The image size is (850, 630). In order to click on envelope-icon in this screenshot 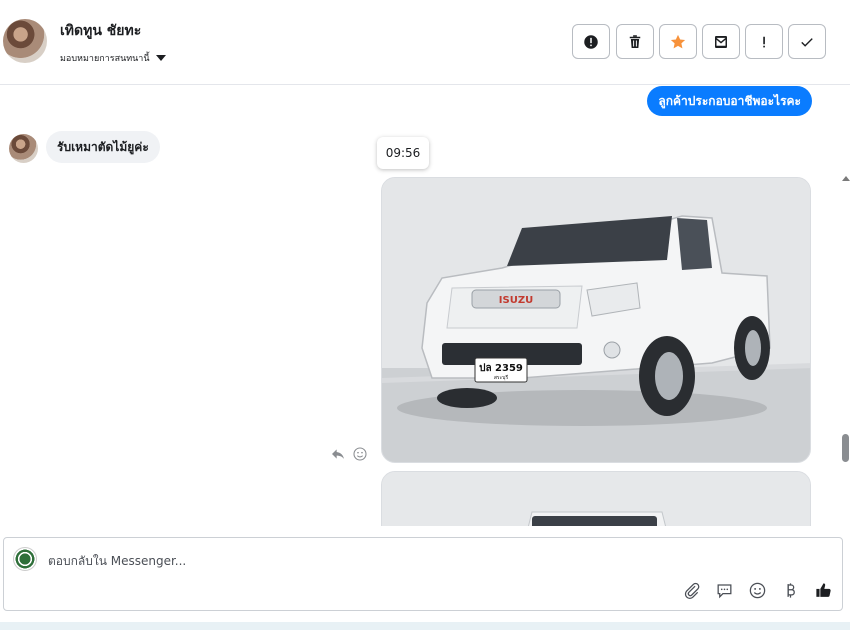, I will do `click(721, 41)`.